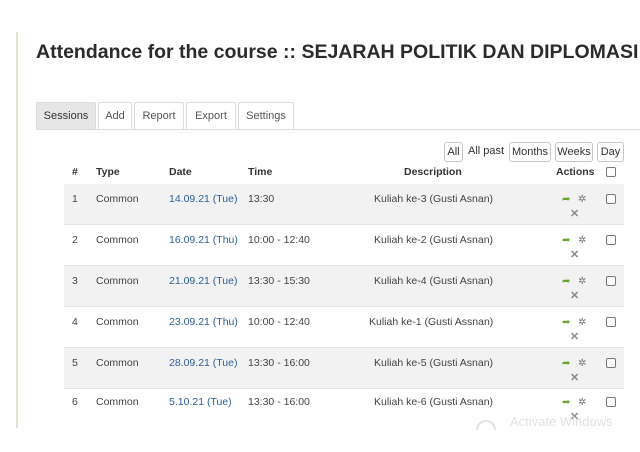 This screenshot has width=640, height=452. I want to click on activate-windows-watermark: Activate Windows, so click(561, 421).